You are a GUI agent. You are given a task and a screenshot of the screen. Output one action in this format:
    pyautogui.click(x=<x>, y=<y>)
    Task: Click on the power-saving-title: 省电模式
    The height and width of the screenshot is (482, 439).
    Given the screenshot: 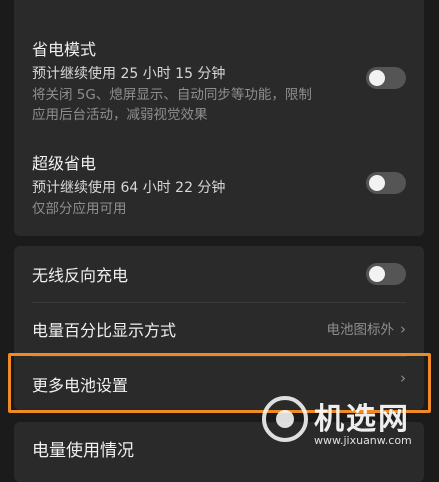 What is the action you would take?
    pyautogui.click(x=64, y=49)
    